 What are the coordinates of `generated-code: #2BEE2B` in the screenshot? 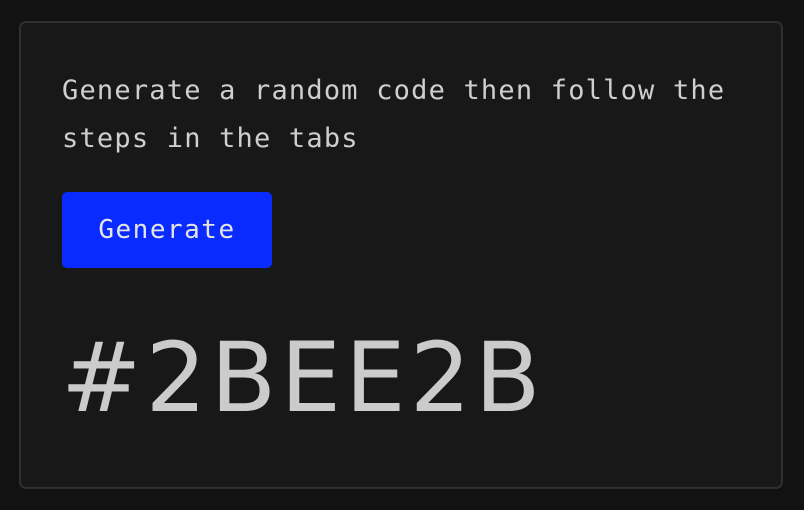 It's located at (303, 378).